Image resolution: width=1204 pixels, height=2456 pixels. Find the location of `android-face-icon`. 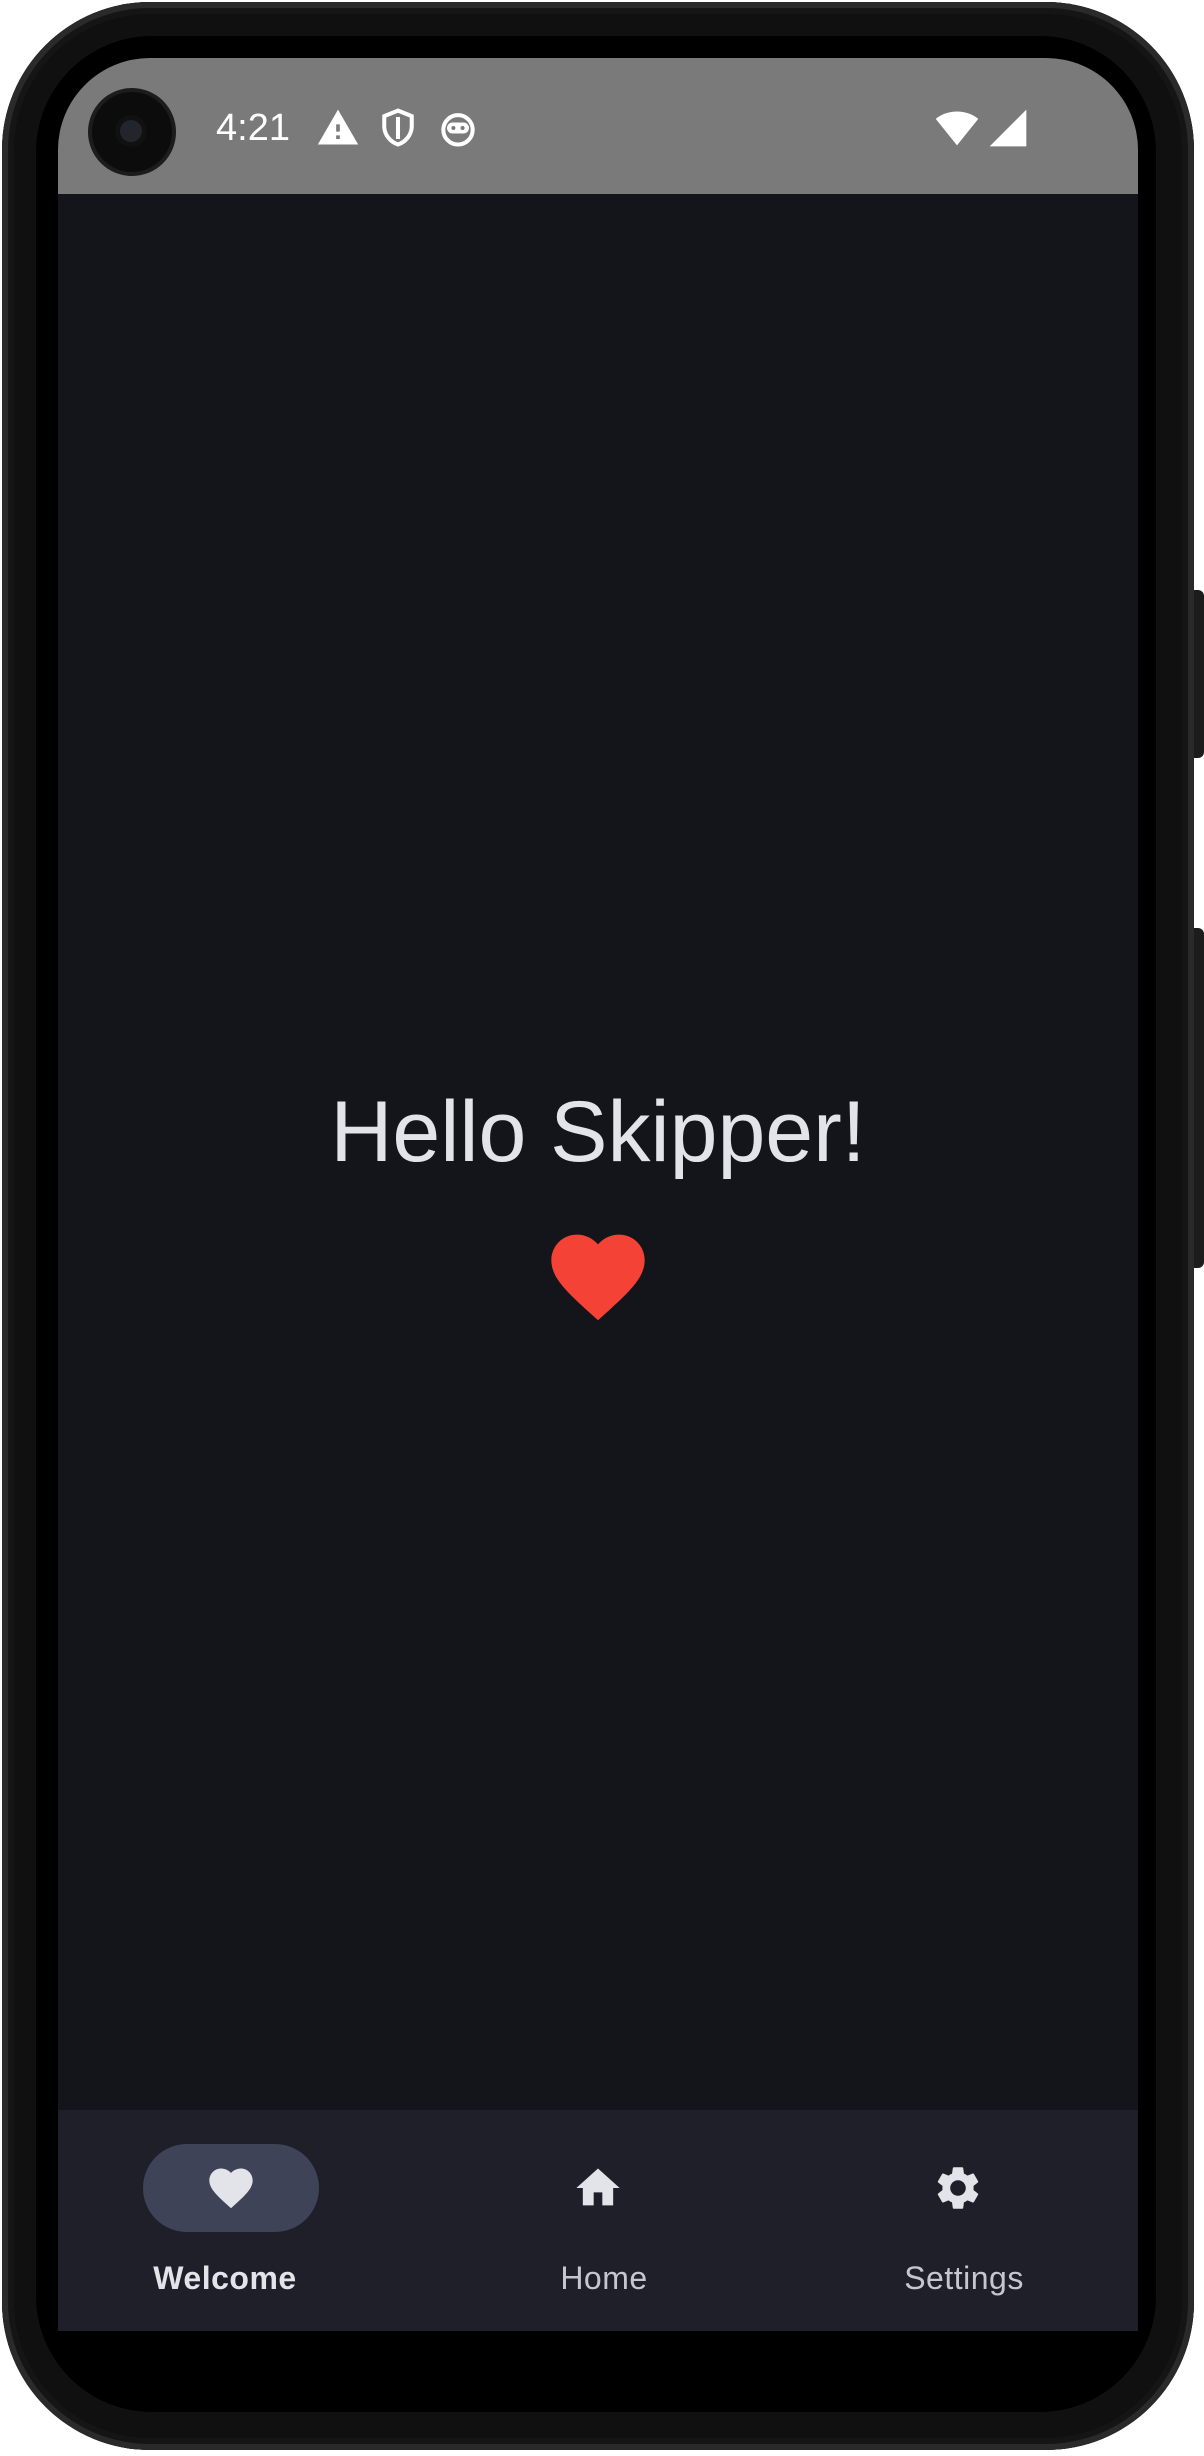

android-face-icon is located at coordinates (458, 128).